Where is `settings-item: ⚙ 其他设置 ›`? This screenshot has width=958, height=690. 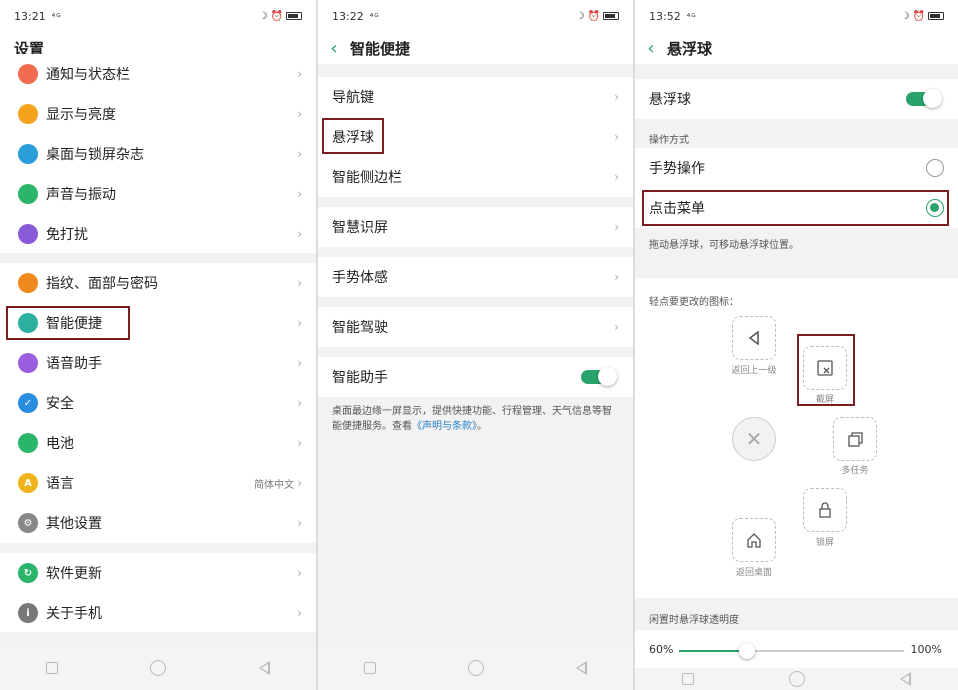
settings-item: ⚙ 其他设置 › is located at coordinates (158, 523).